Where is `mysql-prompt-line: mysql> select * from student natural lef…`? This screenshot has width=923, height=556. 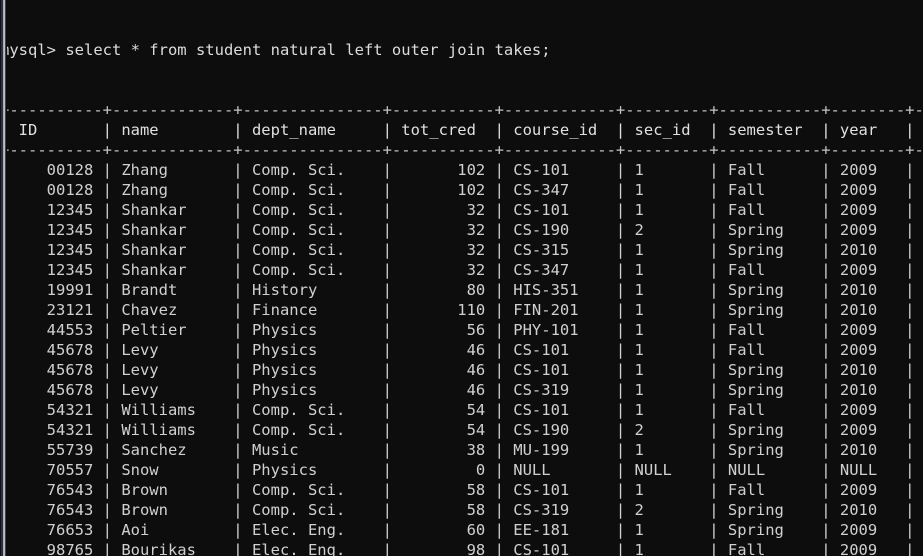
mysql-prompt-line: mysql> select * from student natural lef… is located at coordinates (275, 50).